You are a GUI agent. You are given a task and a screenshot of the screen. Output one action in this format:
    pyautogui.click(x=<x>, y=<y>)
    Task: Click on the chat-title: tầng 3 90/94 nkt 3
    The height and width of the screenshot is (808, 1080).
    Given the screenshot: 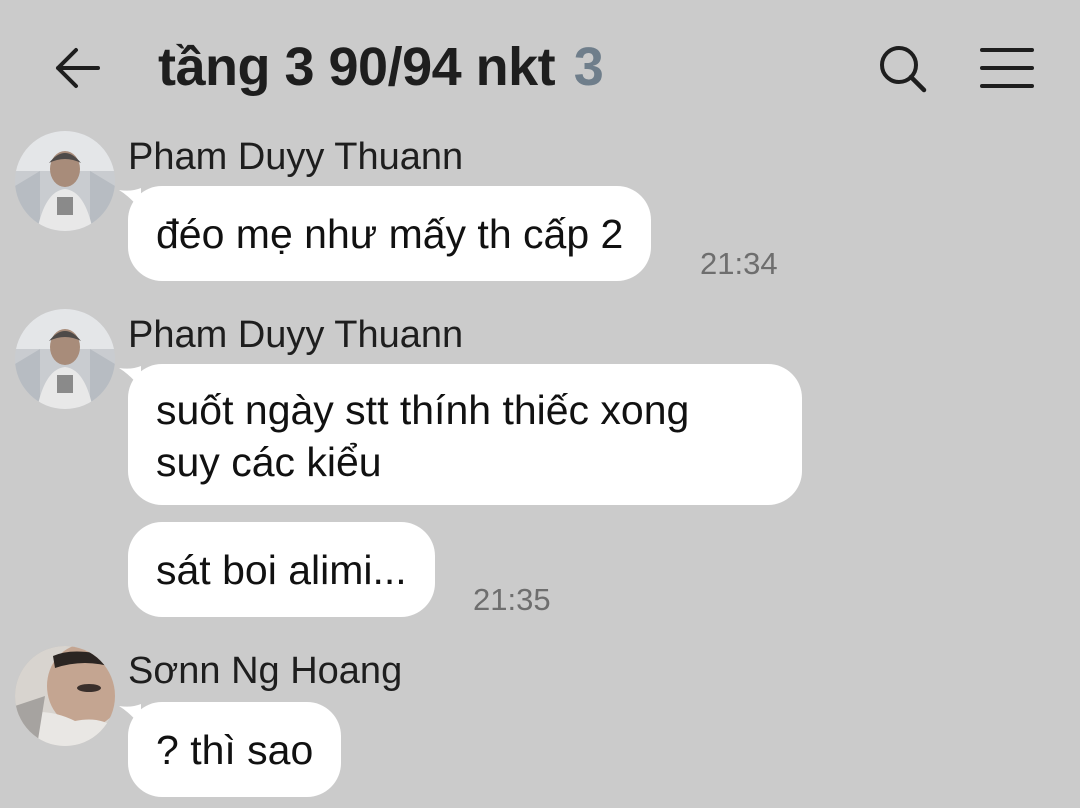 What is the action you would take?
    pyautogui.click(x=381, y=67)
    